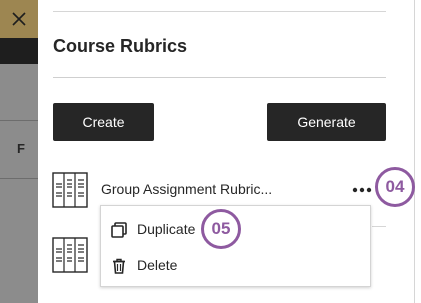 This screenshot has width=421, height=303. Describe the element at coordinates (119, 266) in the screenshot. I see `trash-icon` at that location.